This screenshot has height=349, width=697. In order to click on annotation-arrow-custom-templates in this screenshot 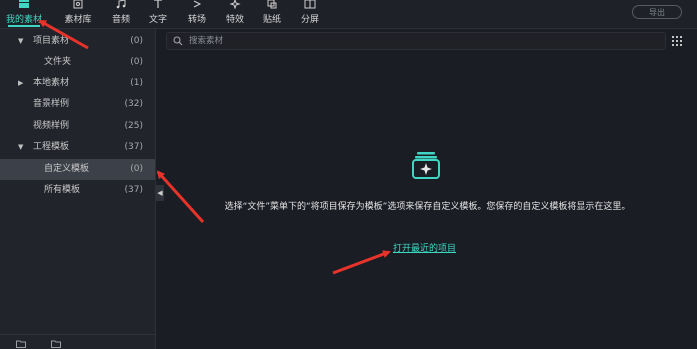, I will do `click(180, 197)`.